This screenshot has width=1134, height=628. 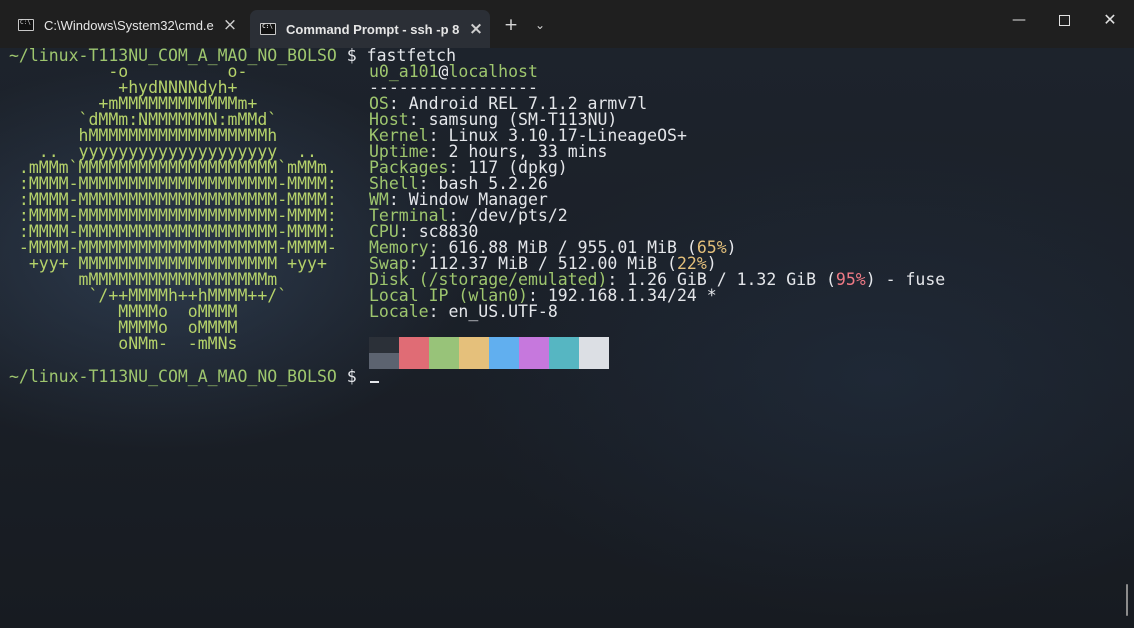 What do you see at coordinates (731, 247) in the screenshot?
I see `info-tail: )` at bounding box center [731, 247].